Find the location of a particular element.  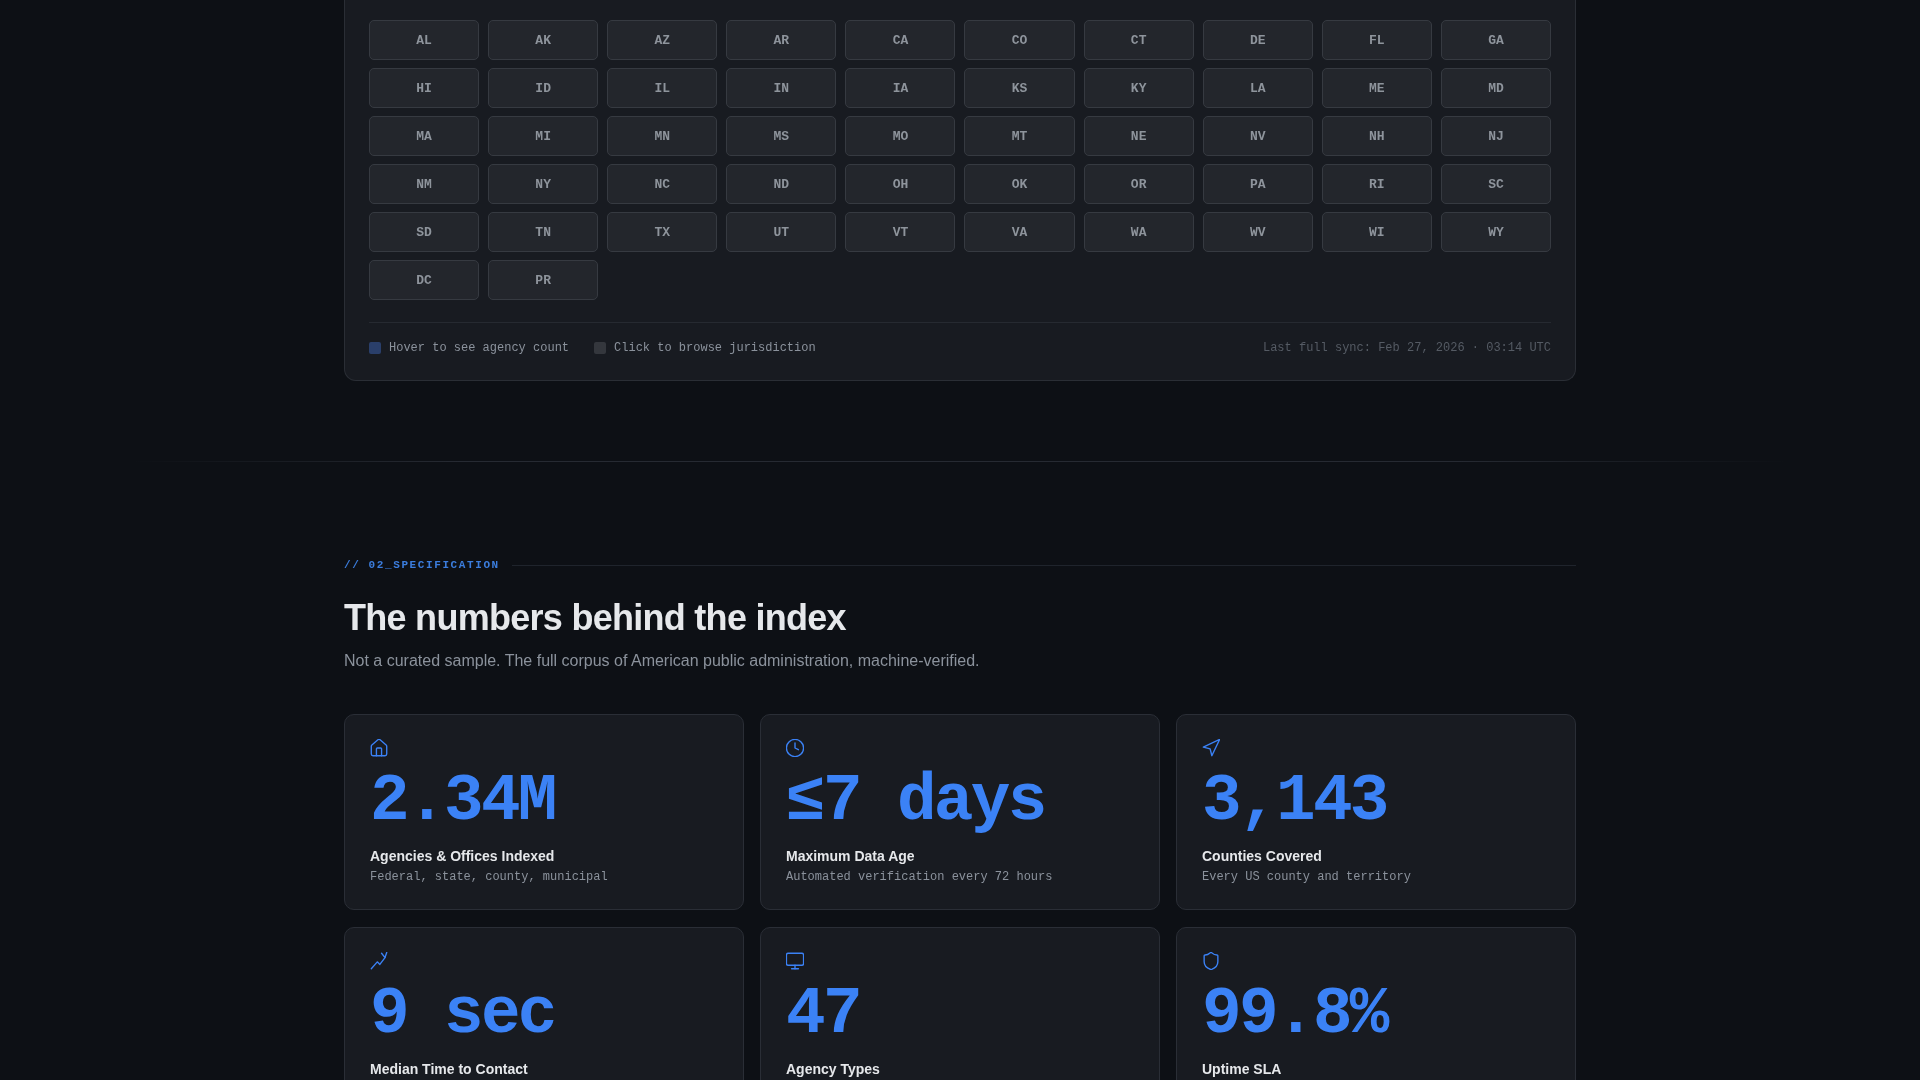

state-button: LA is located at coordinates (1257, 88).